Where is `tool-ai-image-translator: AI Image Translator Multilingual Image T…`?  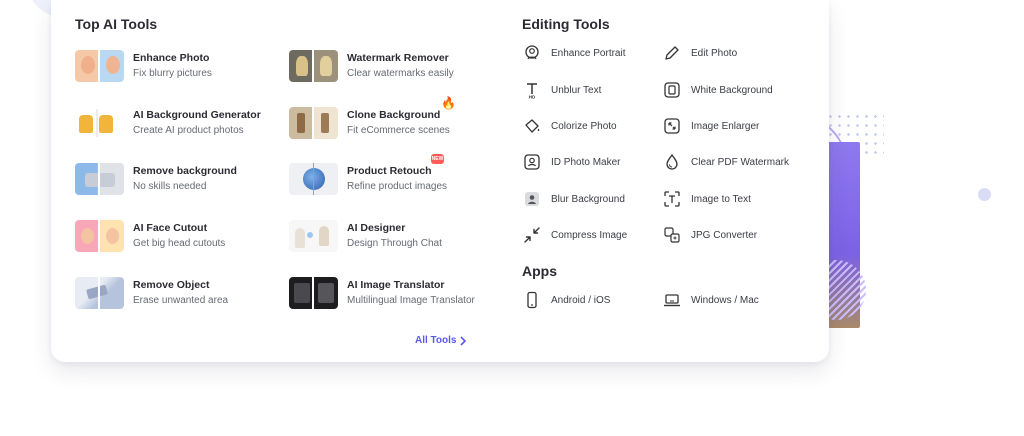
tool-ai-image-translator: AI Image Translator Multilingual Image T… is located at coordinates (382, 293).